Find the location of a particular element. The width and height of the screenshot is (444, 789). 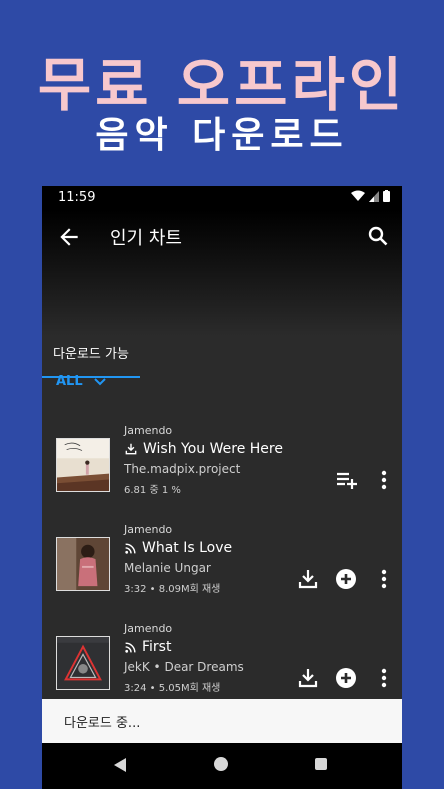

track-meta: 6.81 중 1 % is located at coordinates (152, 490).